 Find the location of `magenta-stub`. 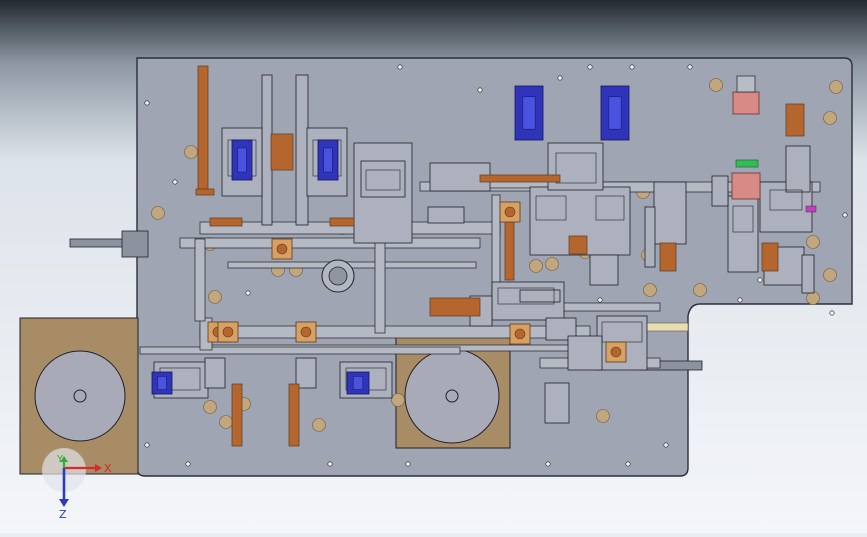

magenta-stub is located at coordinates (811, 209).